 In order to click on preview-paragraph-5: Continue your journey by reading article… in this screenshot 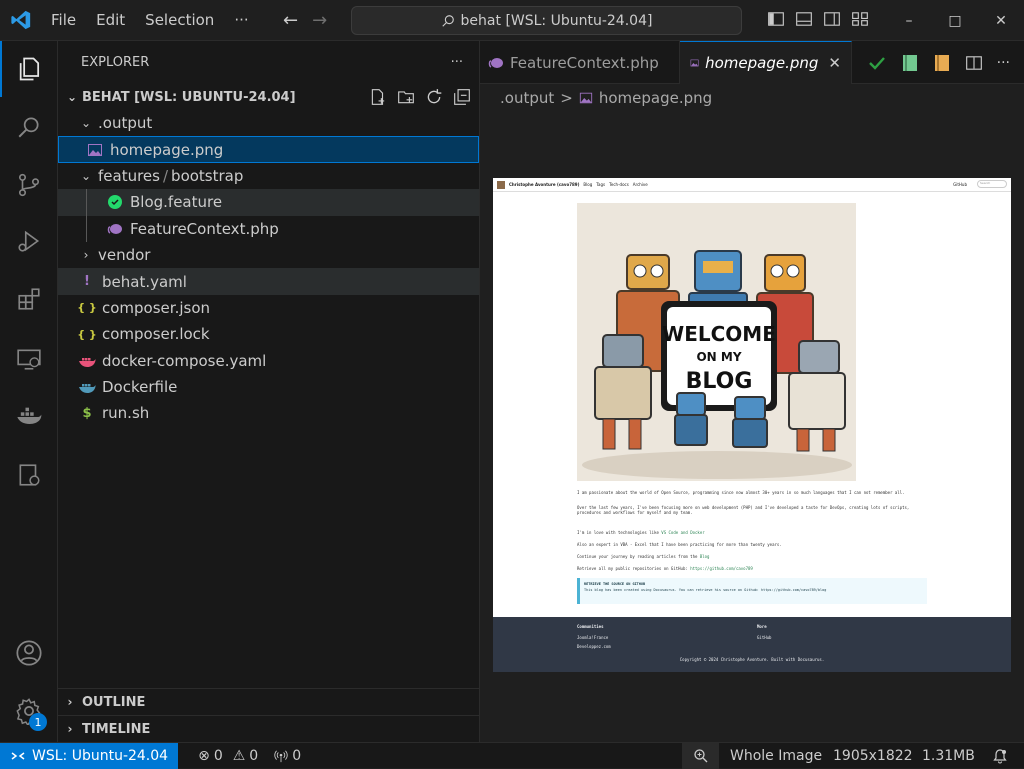, I will do `click(749, 556)`.